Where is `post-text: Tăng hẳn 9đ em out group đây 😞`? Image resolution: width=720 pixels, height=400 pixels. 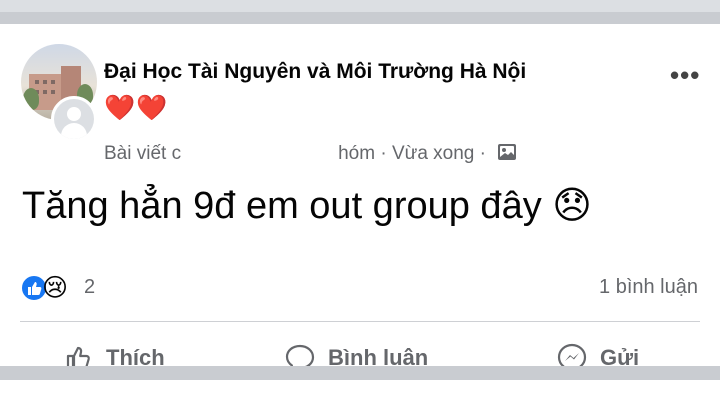 post-text: Tăng hẳn 9đ em out group đây 😞 is located at coordinates (307, 206).